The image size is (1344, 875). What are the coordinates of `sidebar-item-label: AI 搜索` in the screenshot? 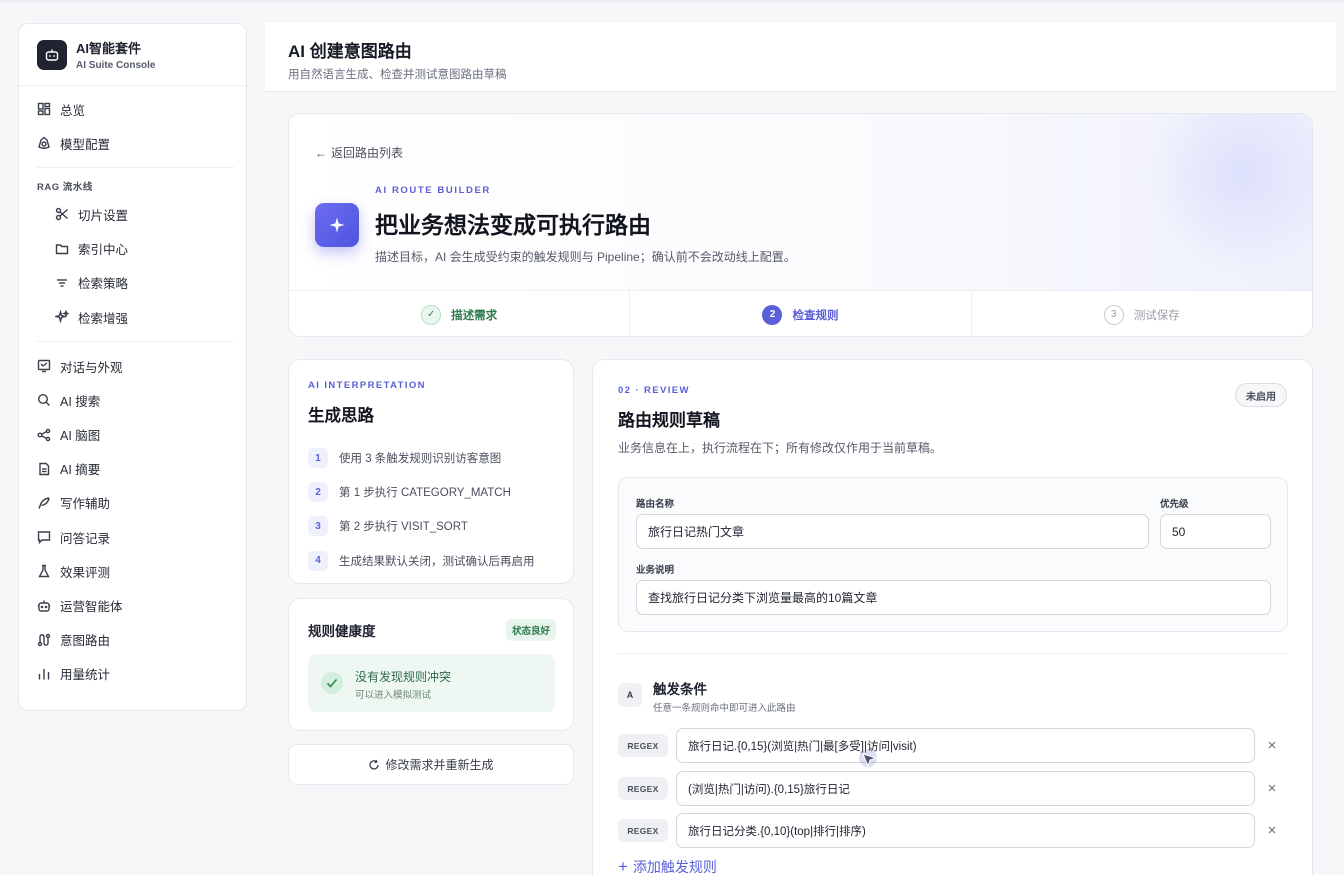 It's located at (80, 401).